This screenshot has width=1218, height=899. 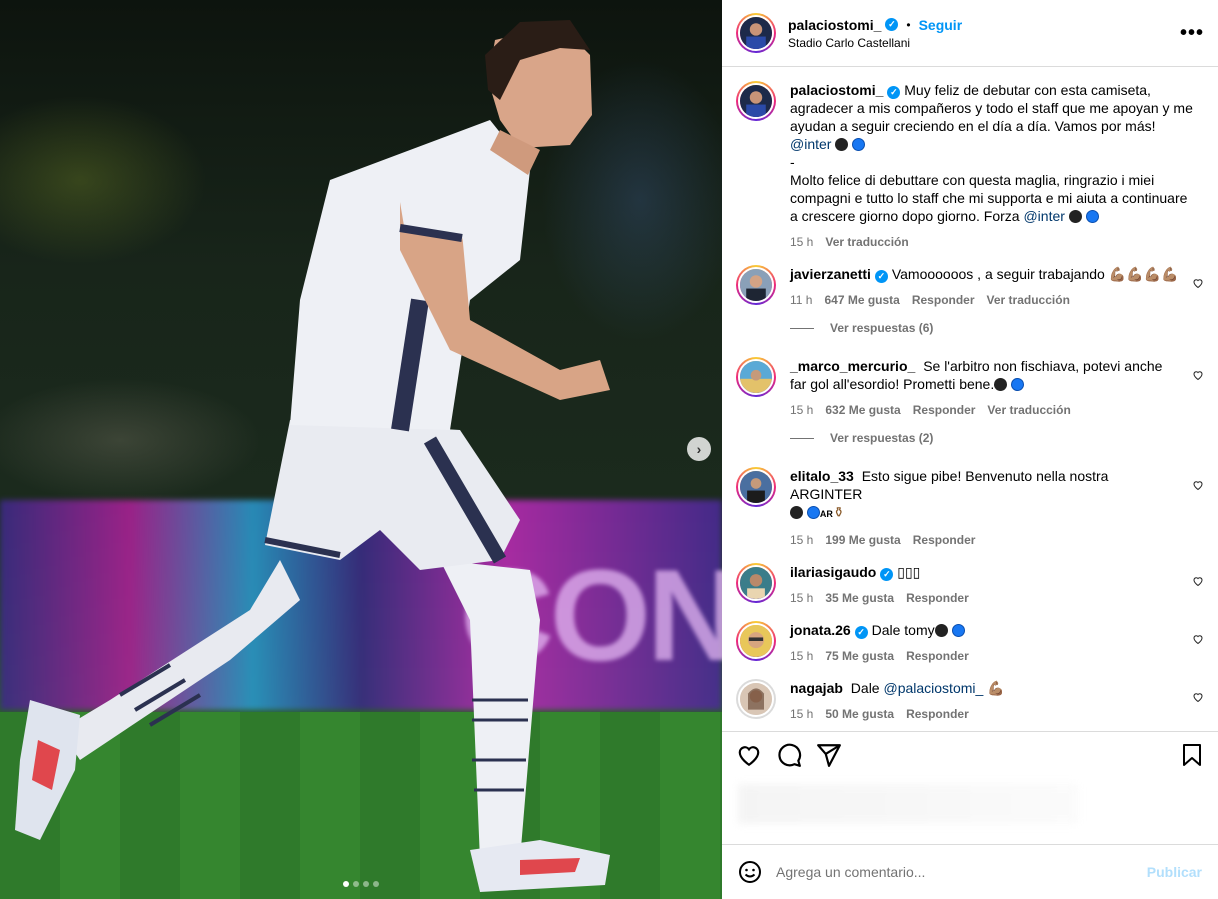 I want to click on commenter-username: ilariasigaudo, so click(x=833, y=572).